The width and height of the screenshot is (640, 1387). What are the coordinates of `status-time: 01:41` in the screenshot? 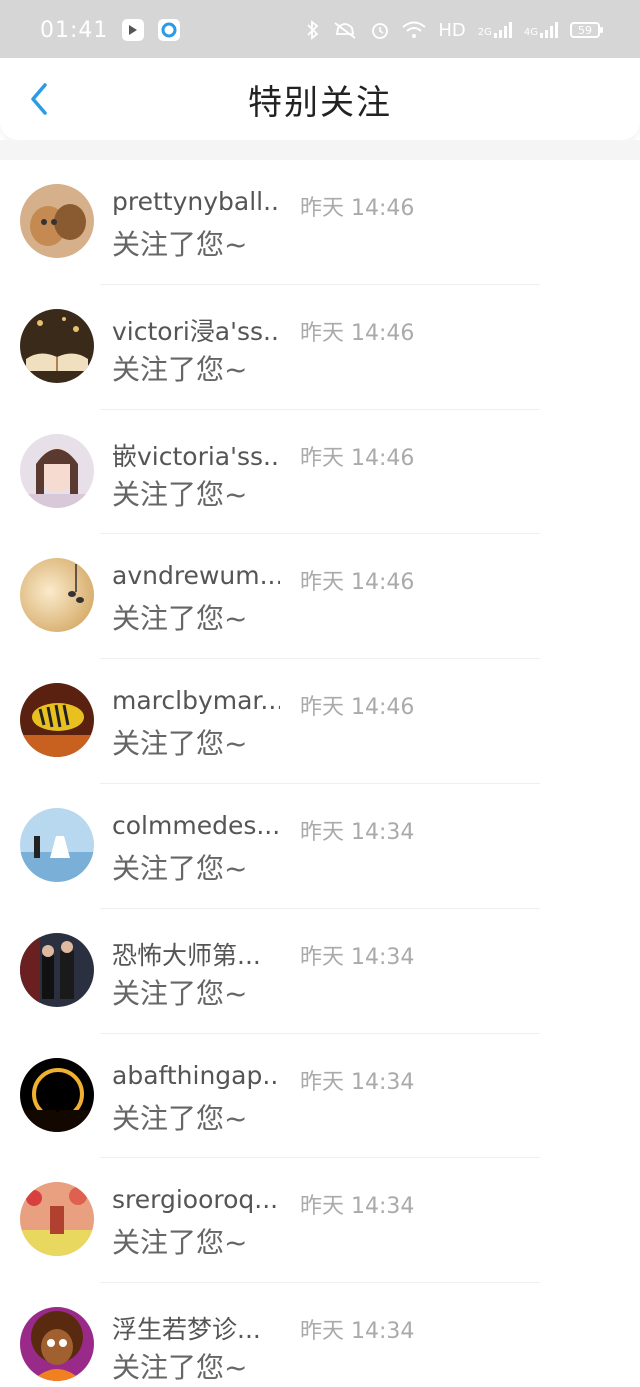 It's located at (74, 30).